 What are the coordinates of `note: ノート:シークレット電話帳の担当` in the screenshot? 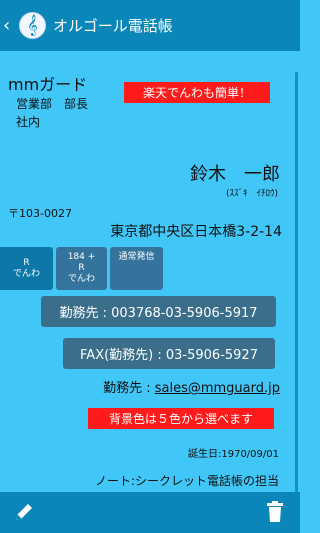 It's located at (186, 481).